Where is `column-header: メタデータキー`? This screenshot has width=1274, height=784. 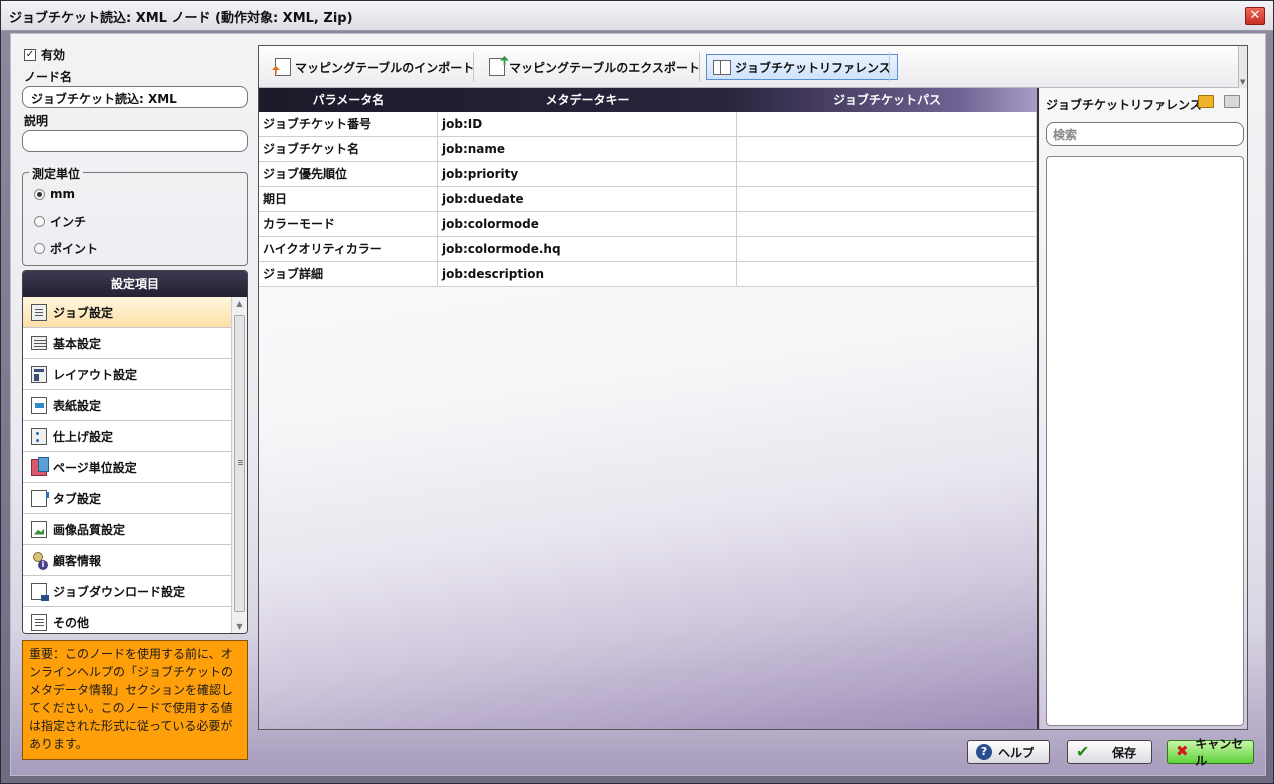
column-header: メタデータキー is located at coordinates (587, 100).